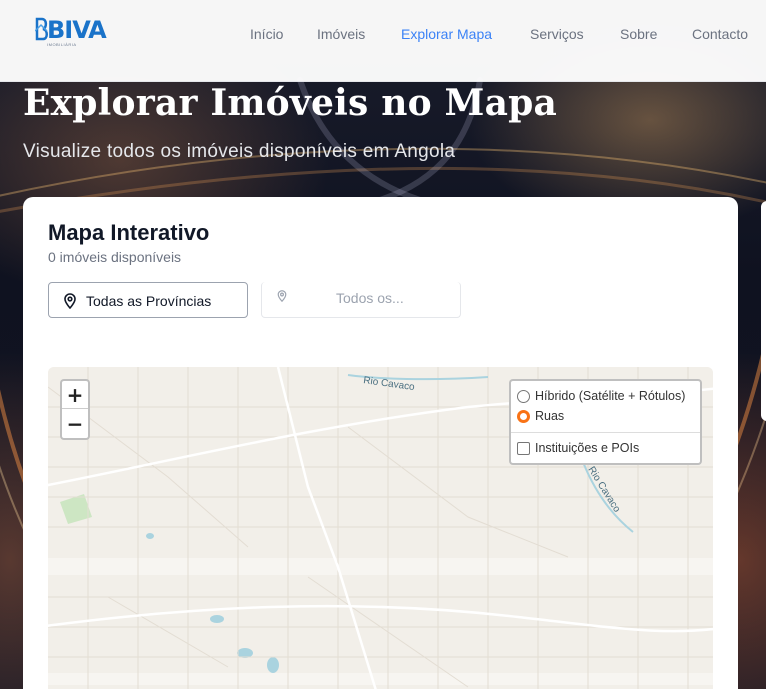  Describe the element at coordinates (341, 34) in the screenshot. I see `nav-item-imoveis: Imóveis` at that location.